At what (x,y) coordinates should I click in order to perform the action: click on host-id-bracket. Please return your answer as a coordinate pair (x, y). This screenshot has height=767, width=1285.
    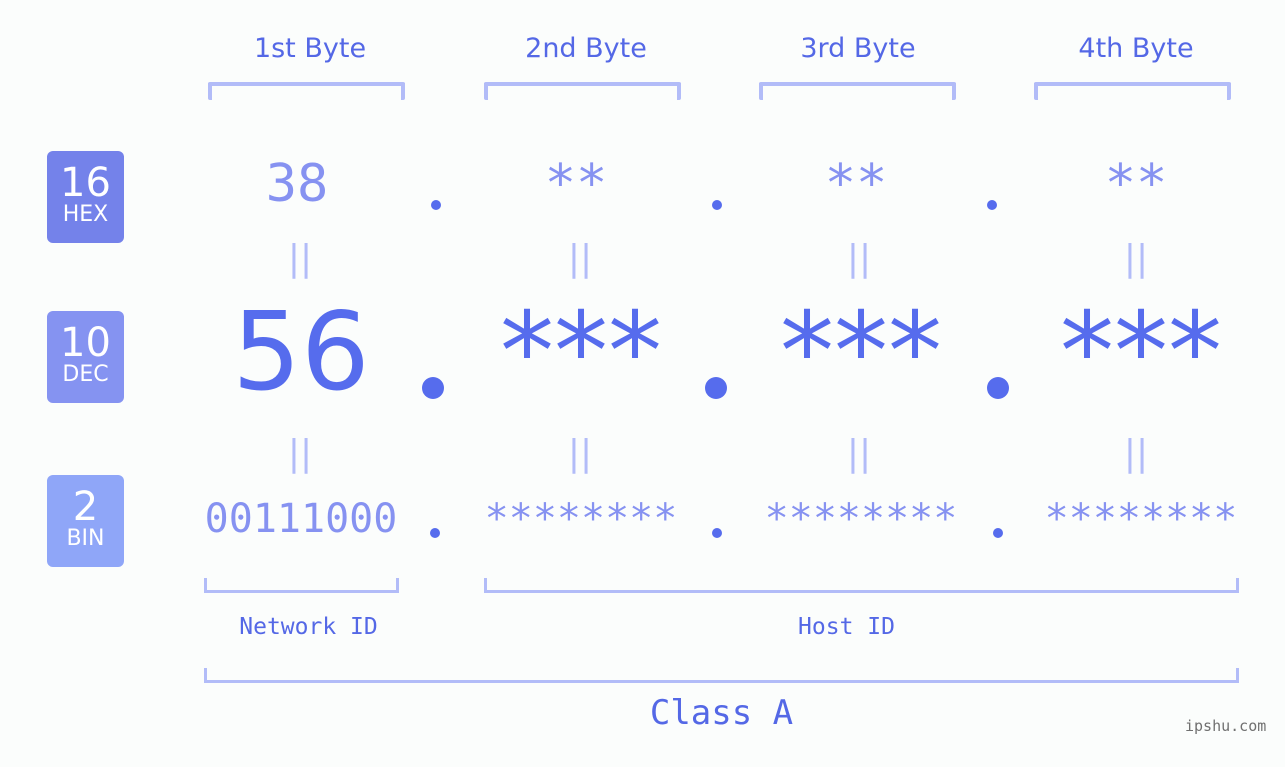
    Looking at the image, I should click on (861, 585).